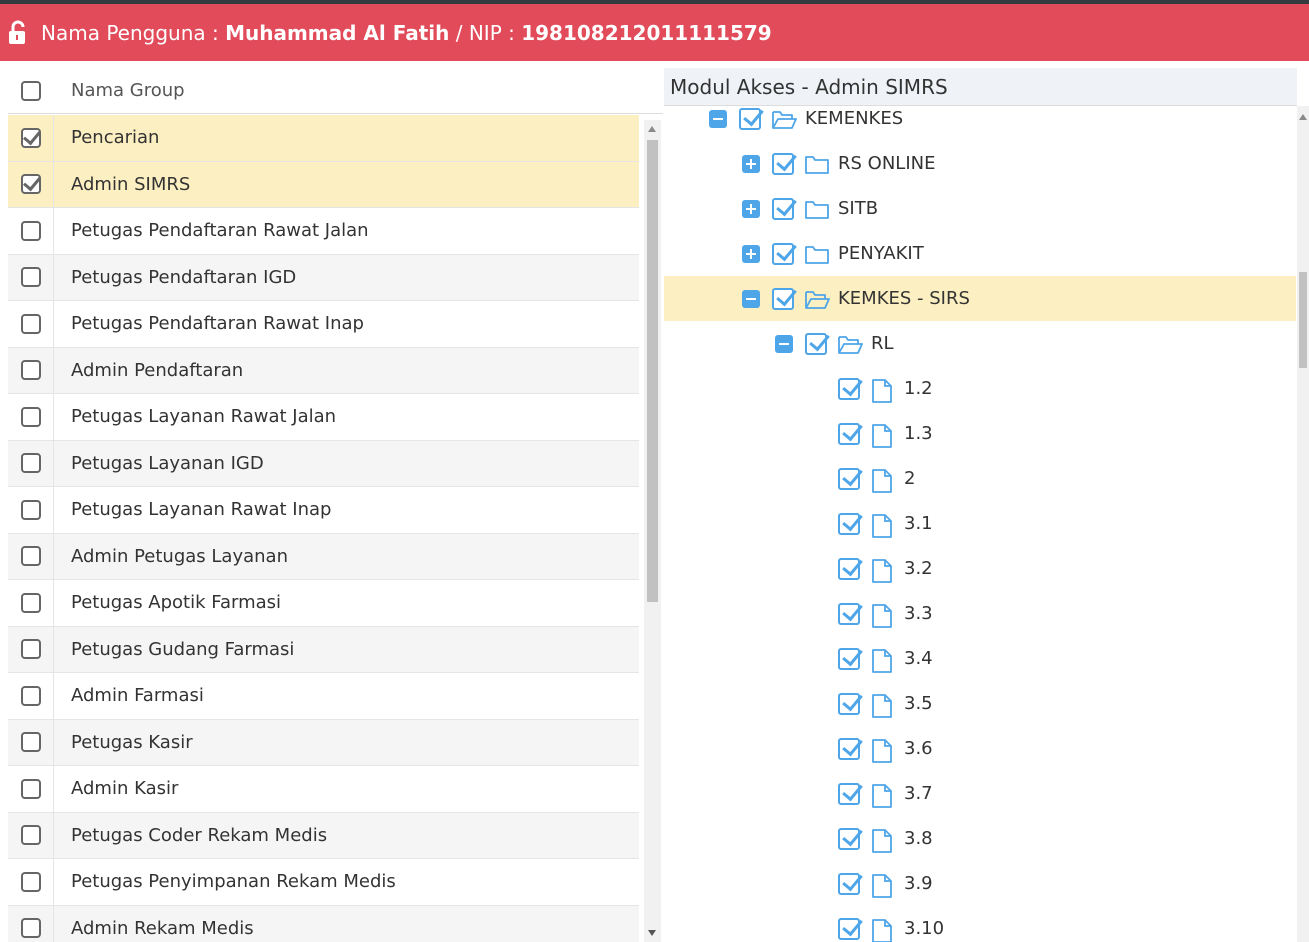 This screenshot has height=942, width=1309. What do you see at coordinates (980, 883) in the screenshot?
I see `tree-node: 3.9` at bounding box center [980, 883].